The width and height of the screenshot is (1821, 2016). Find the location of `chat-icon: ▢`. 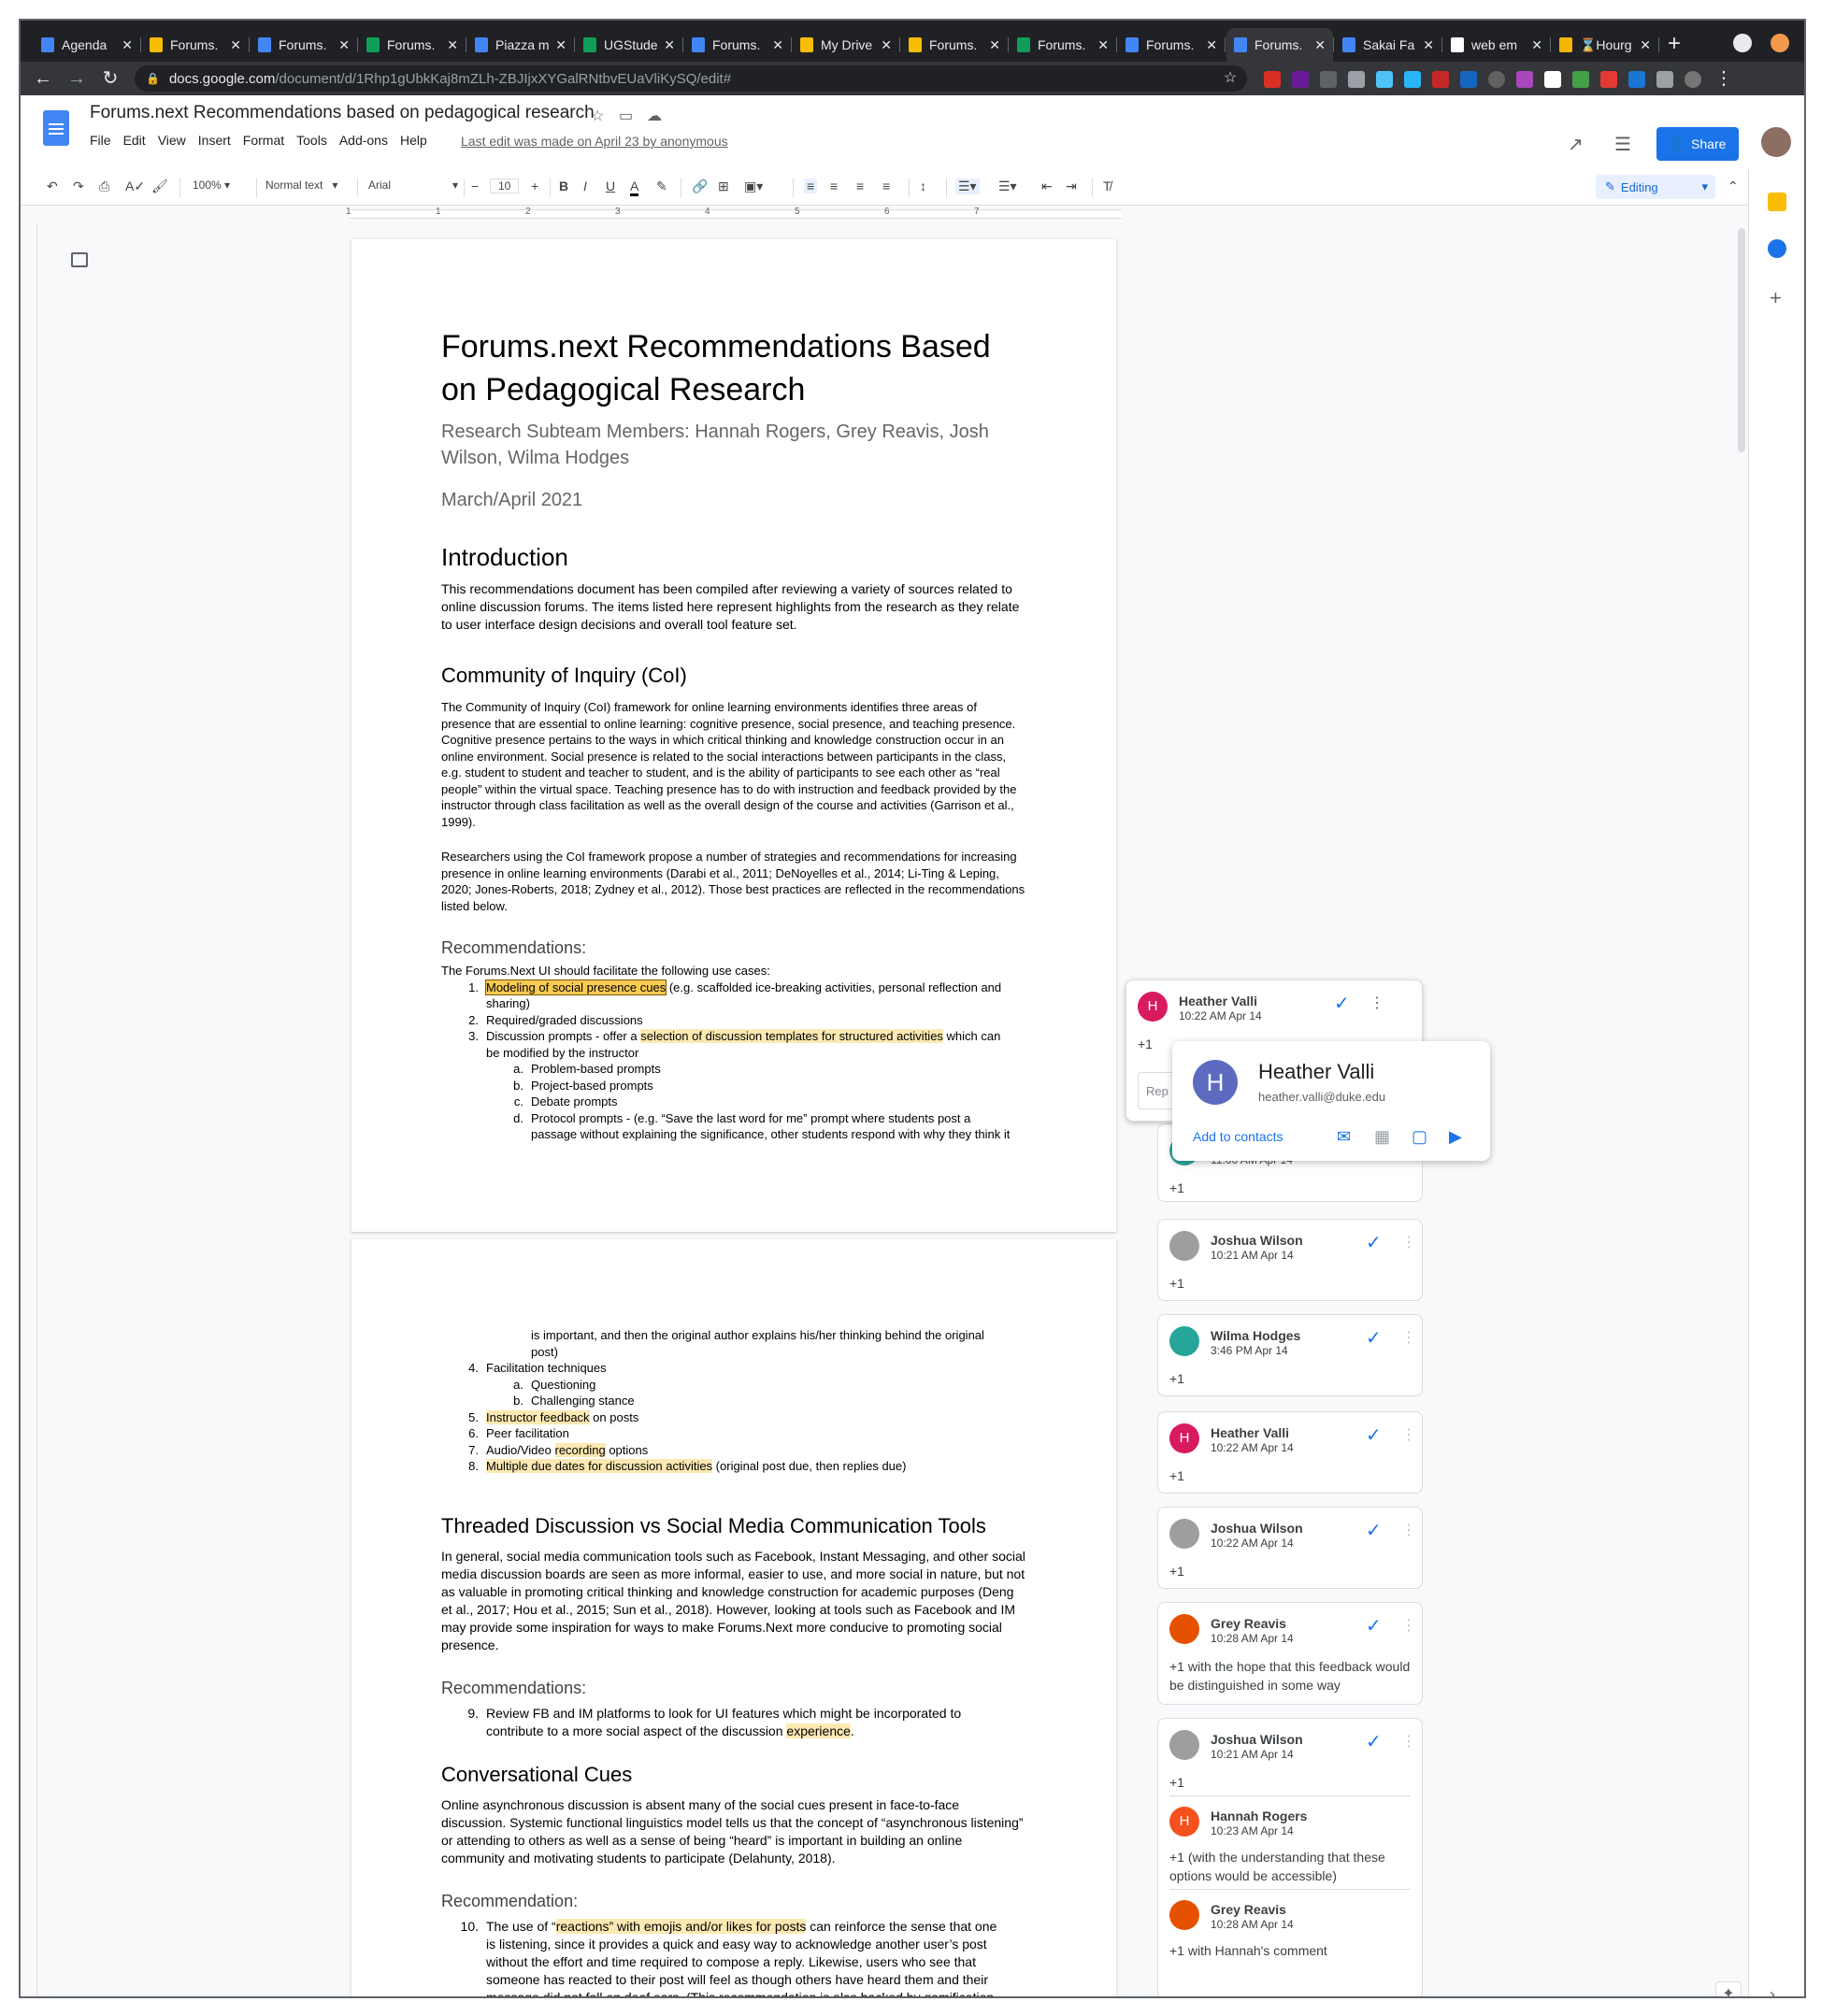

chat-icon: ▢ is located at coordinates (1419, 1137).